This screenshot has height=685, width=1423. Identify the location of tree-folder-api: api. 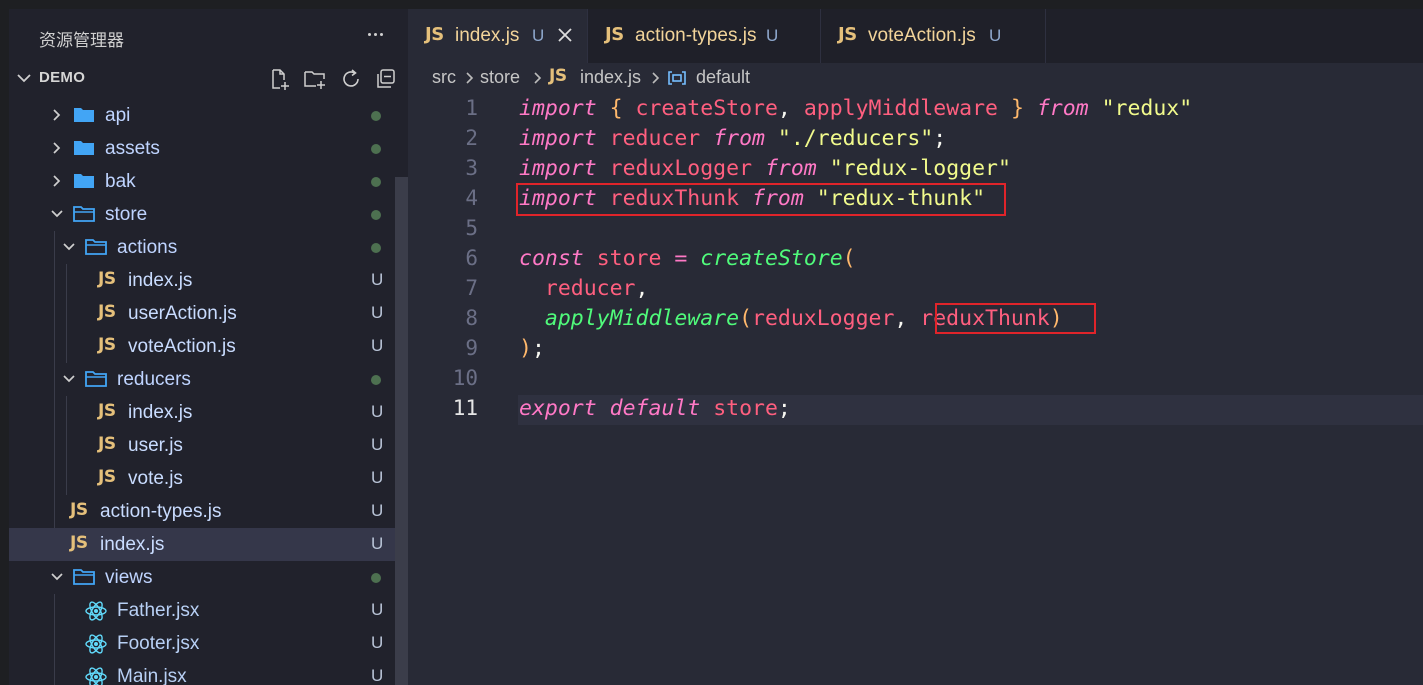
(202, 115).